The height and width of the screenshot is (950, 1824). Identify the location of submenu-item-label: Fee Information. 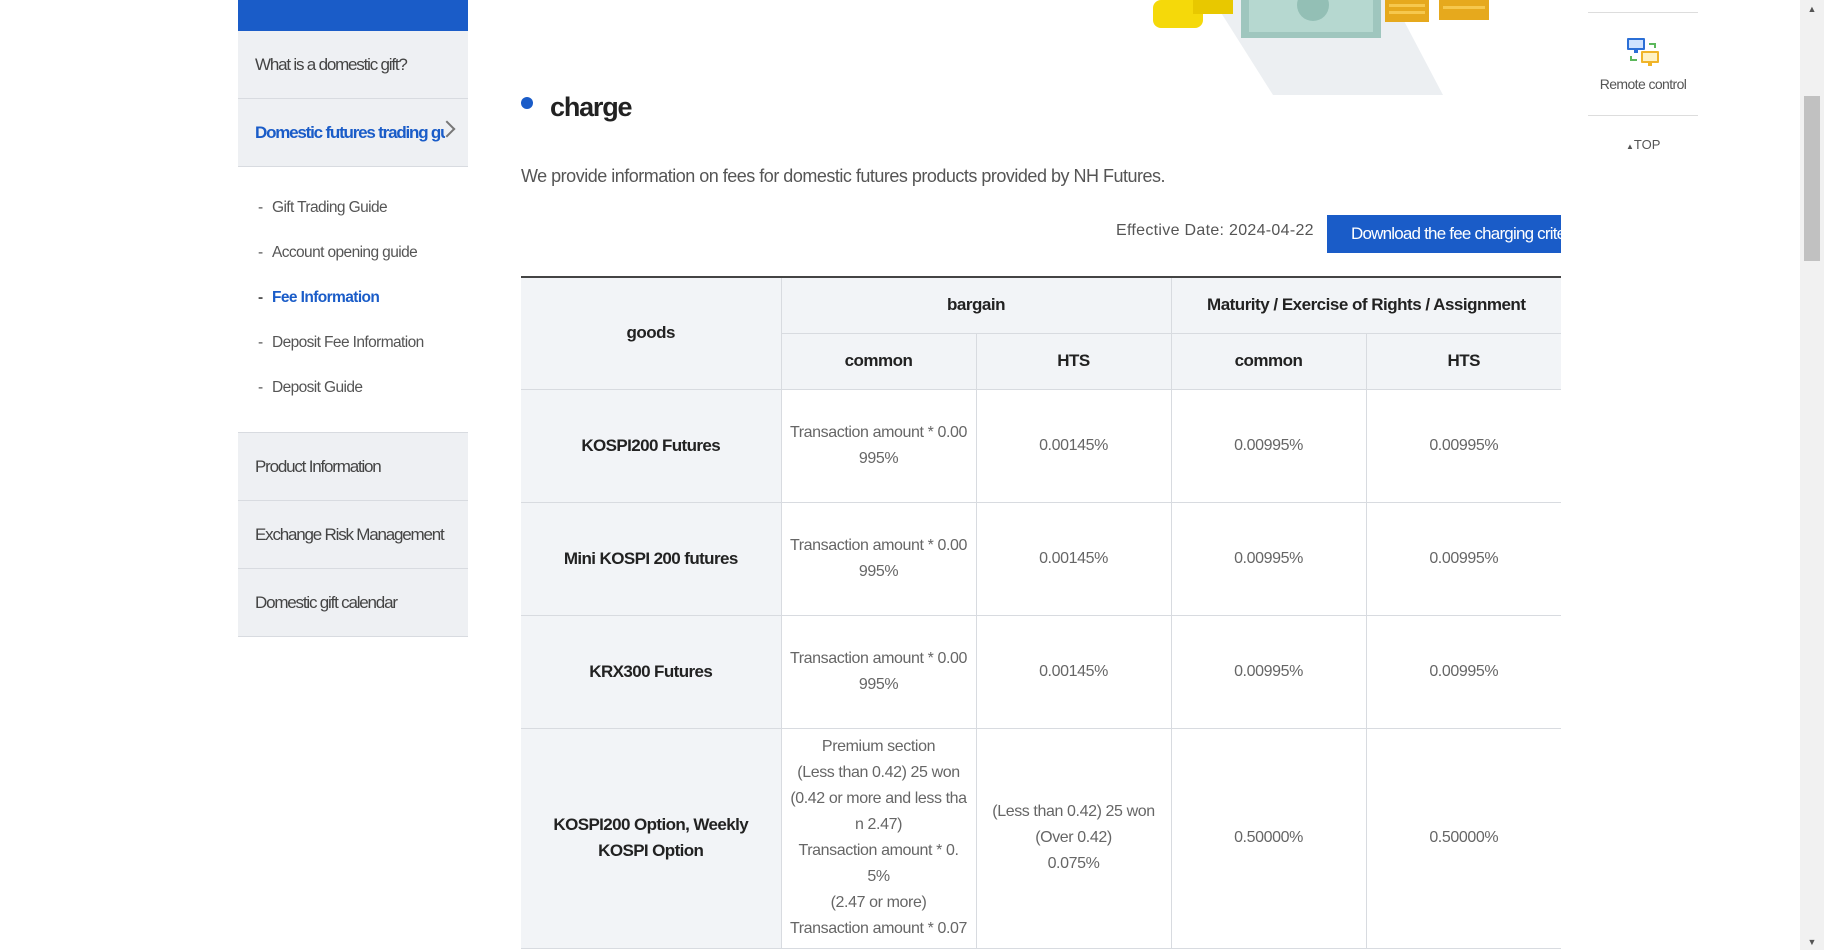
(326, 297).